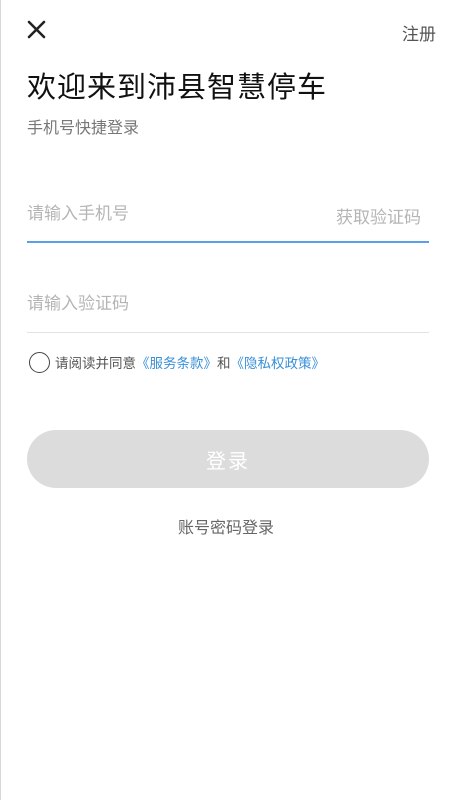 Image resolution: width=450 pixels, height=800 pixels. What do you see at coordinates (167, 214) in the screenshot?
I see `phone-input` at bounding box center [167, 214].